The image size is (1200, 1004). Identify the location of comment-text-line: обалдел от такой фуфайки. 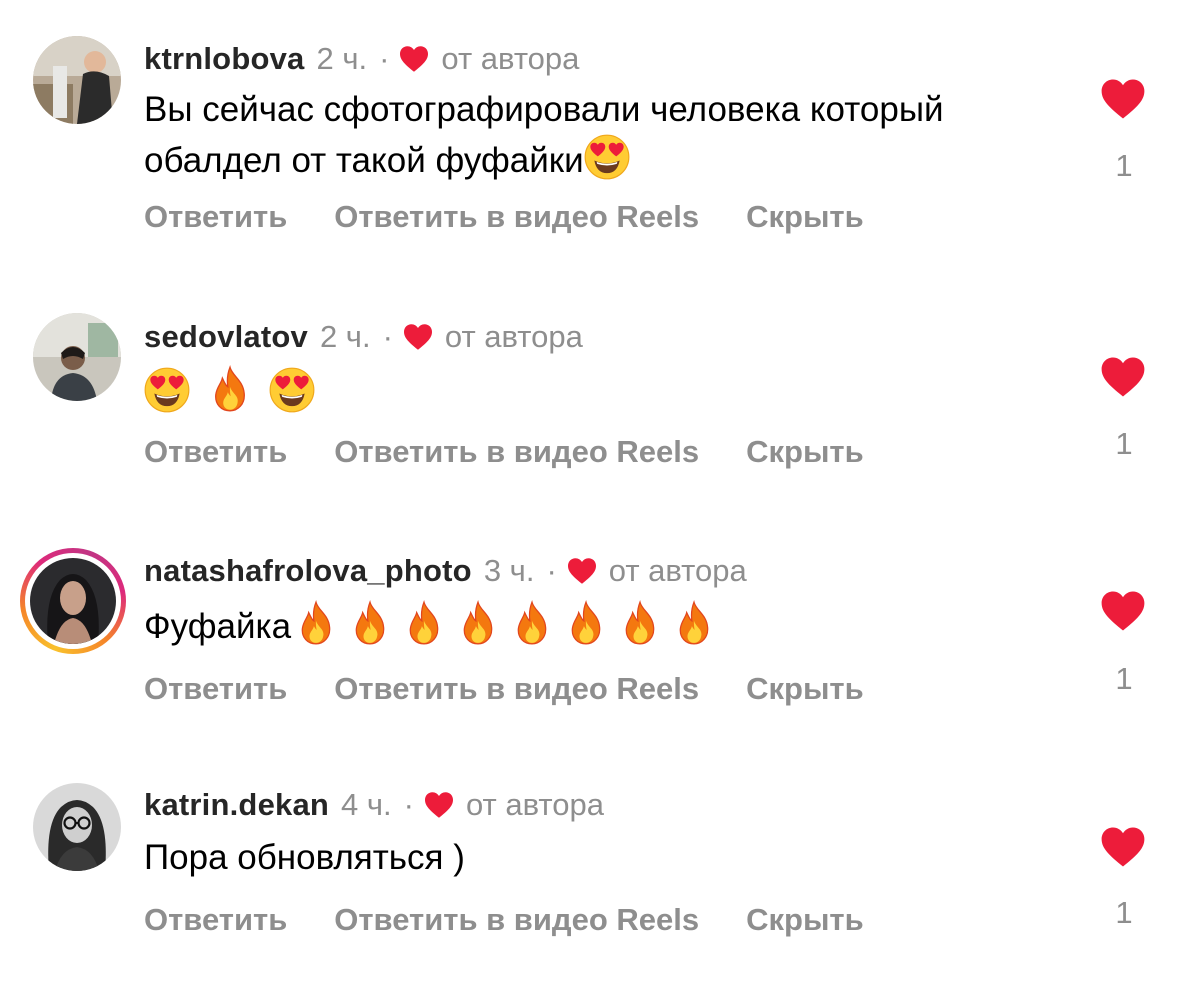
(544, 159).